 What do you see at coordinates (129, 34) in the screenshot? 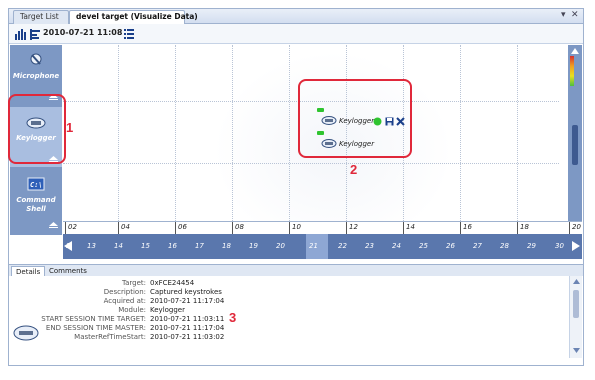
I see `list-filter-icon` at bounding box center [129, 34].